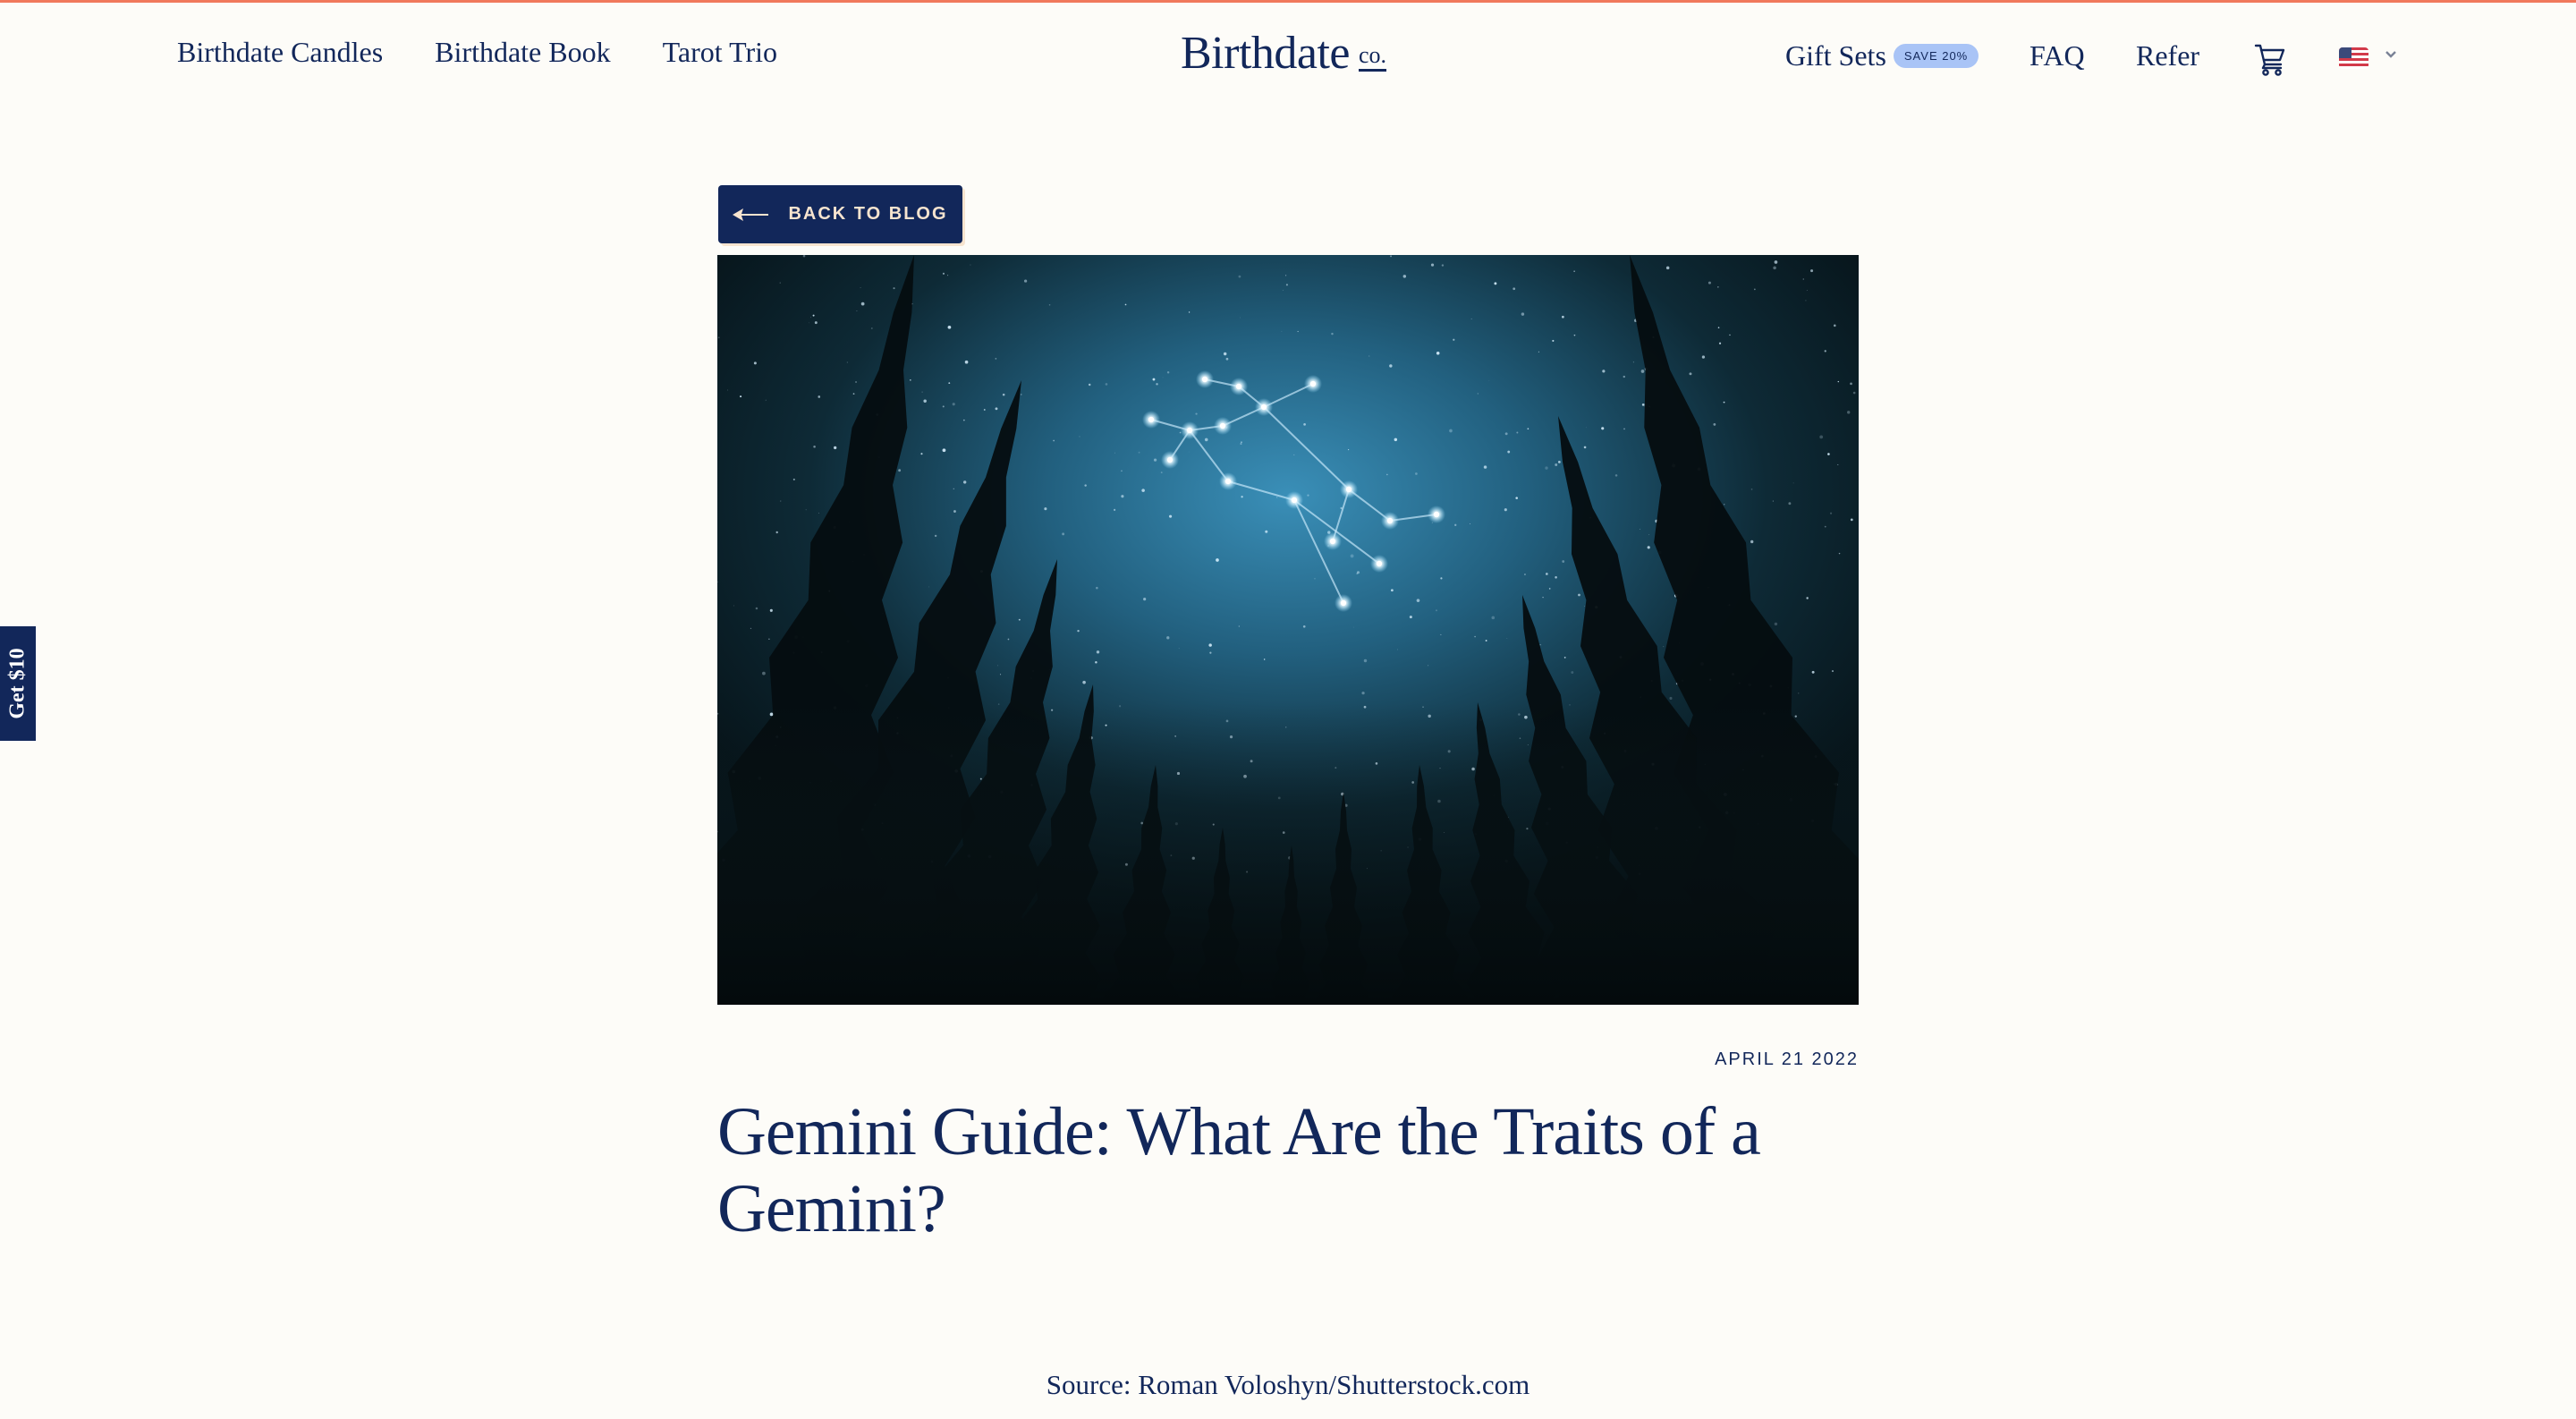  Describe the element at coordinates (280, 52) in the screenshot. I see `nav-link-birthdate-candles: Birthdate Candles` at that location.